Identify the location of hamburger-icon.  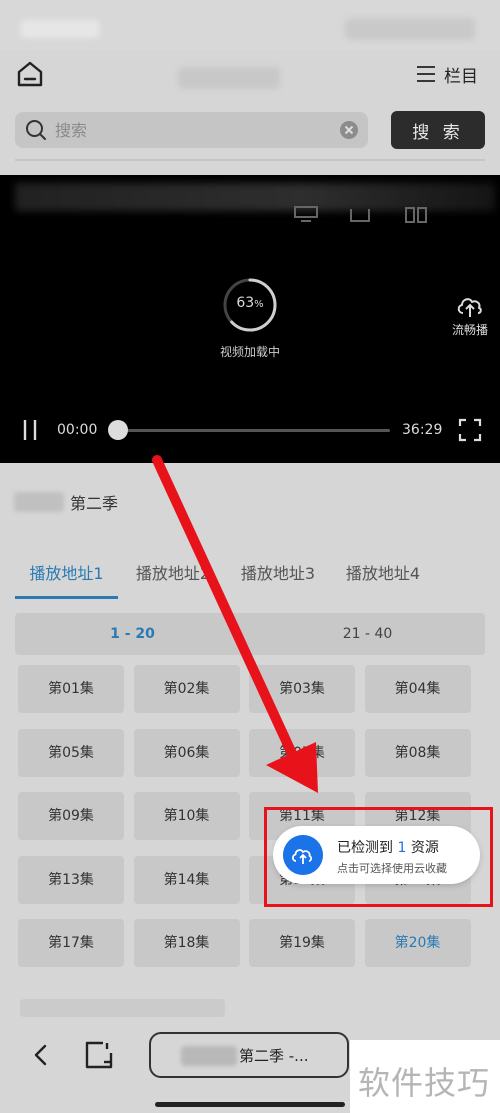
(426, 74).